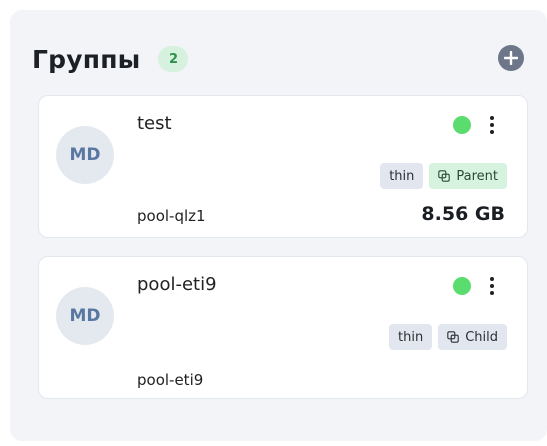 The width and height of the screenshot is (547, 446). I want to click on group-tags: thin Child, so click(448, 337).